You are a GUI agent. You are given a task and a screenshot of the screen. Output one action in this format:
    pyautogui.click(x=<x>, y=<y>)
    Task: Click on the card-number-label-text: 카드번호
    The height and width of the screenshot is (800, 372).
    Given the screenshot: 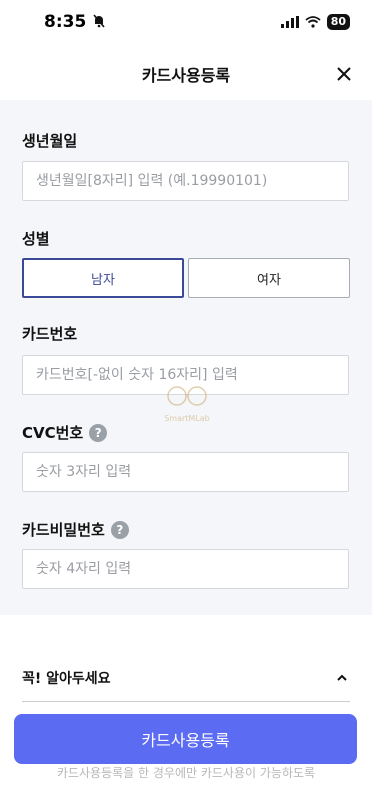 What is the action you would take?
    pyautogui.click(x=50, y=334)
    